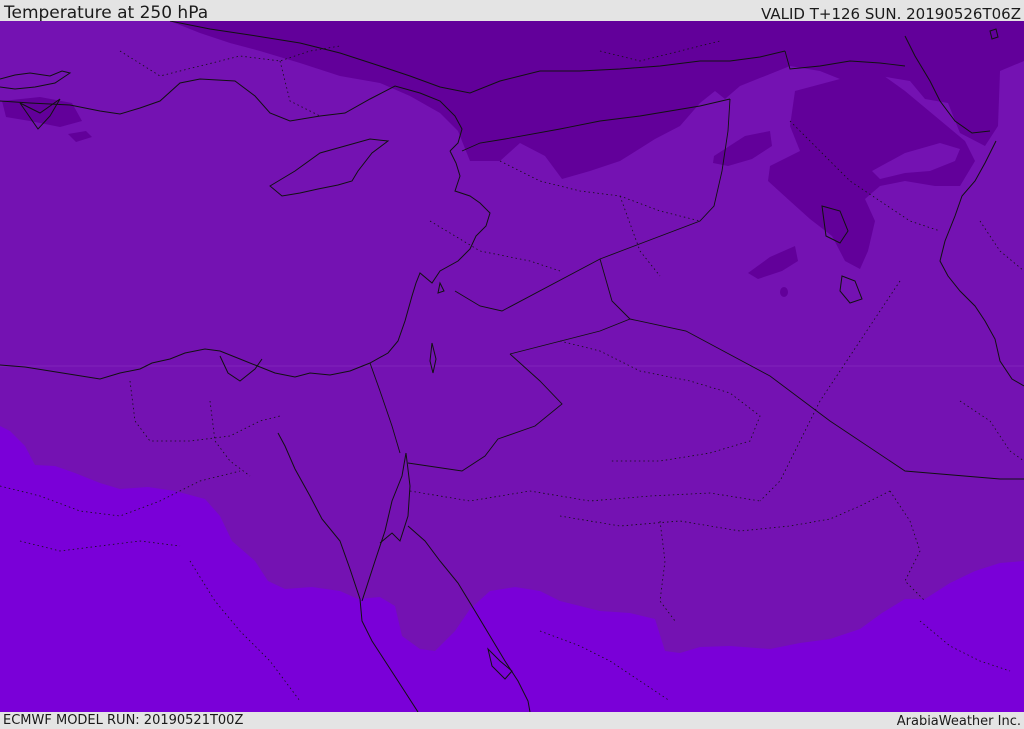 The image size is (1024, 729). What do you see at coordinates (123, 720) in the screenshot?
I see `model-run-label: ECMWF MODEL RUN: 20190521T00Z` at bounding box center [123, 720].